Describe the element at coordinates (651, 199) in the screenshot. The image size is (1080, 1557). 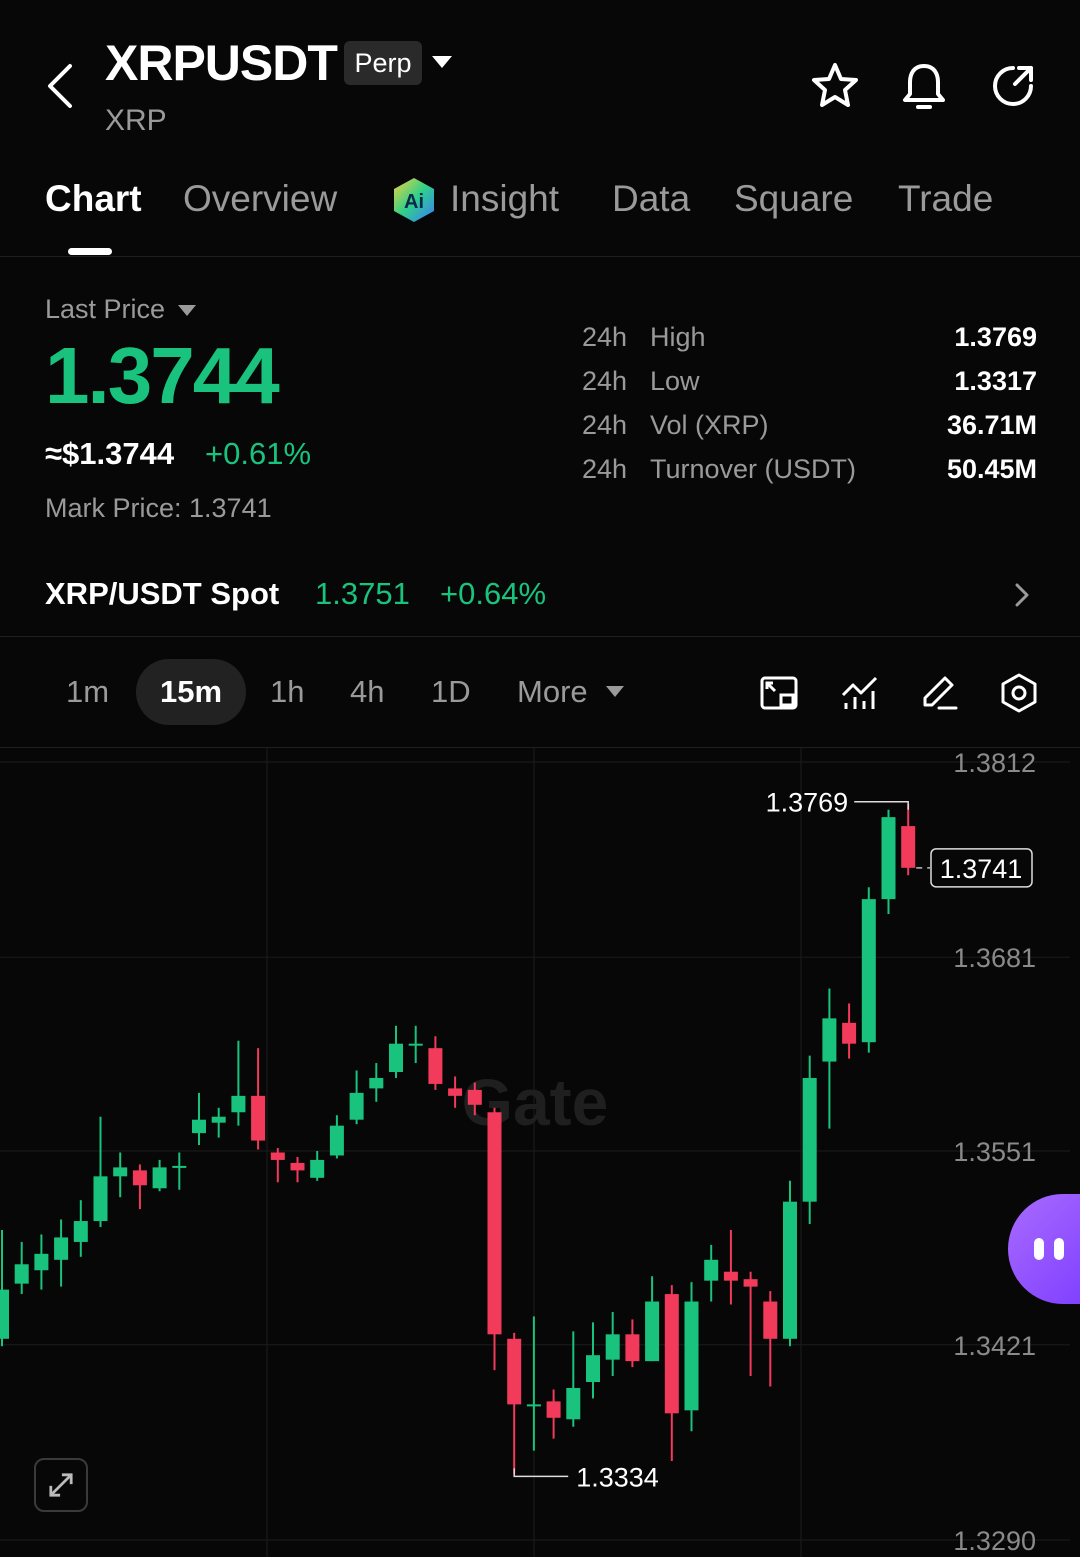
I see `tab-data: Data` at that location.